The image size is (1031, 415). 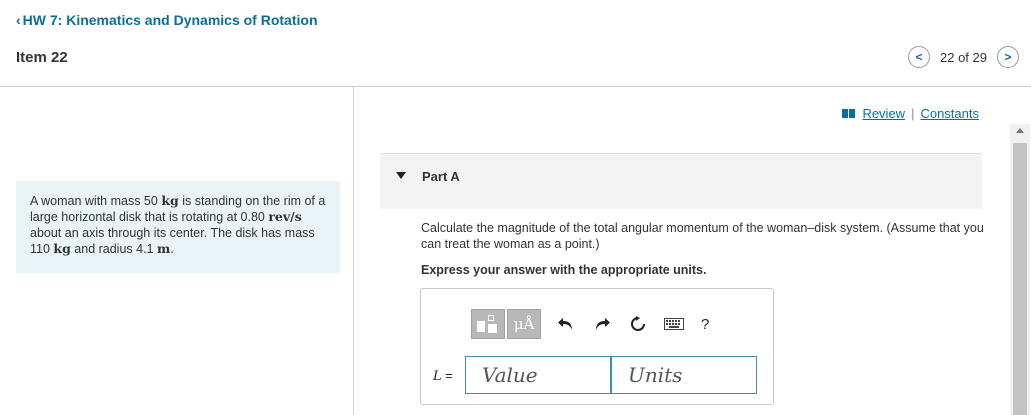 I want to click on next-item-button: >, so click(x=1008, y=57).